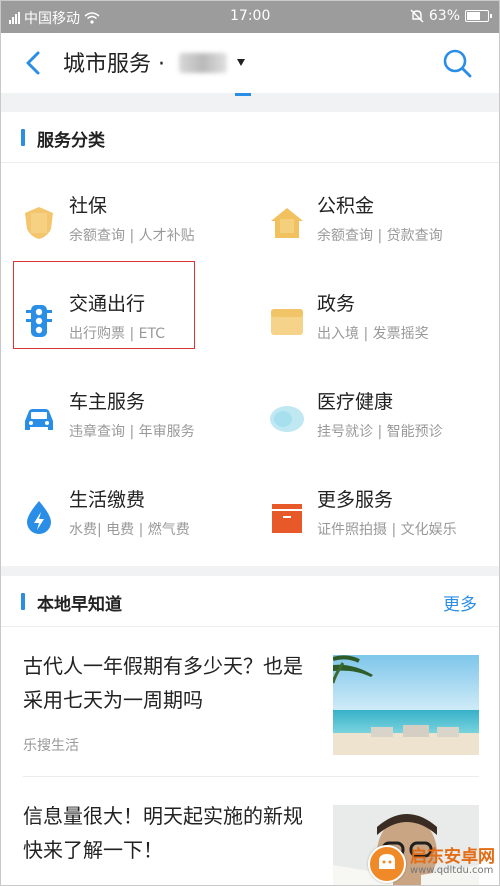  Describe the element at coordinates (88, 206) in the screenshot. I see `service-name: 社保` at that location.